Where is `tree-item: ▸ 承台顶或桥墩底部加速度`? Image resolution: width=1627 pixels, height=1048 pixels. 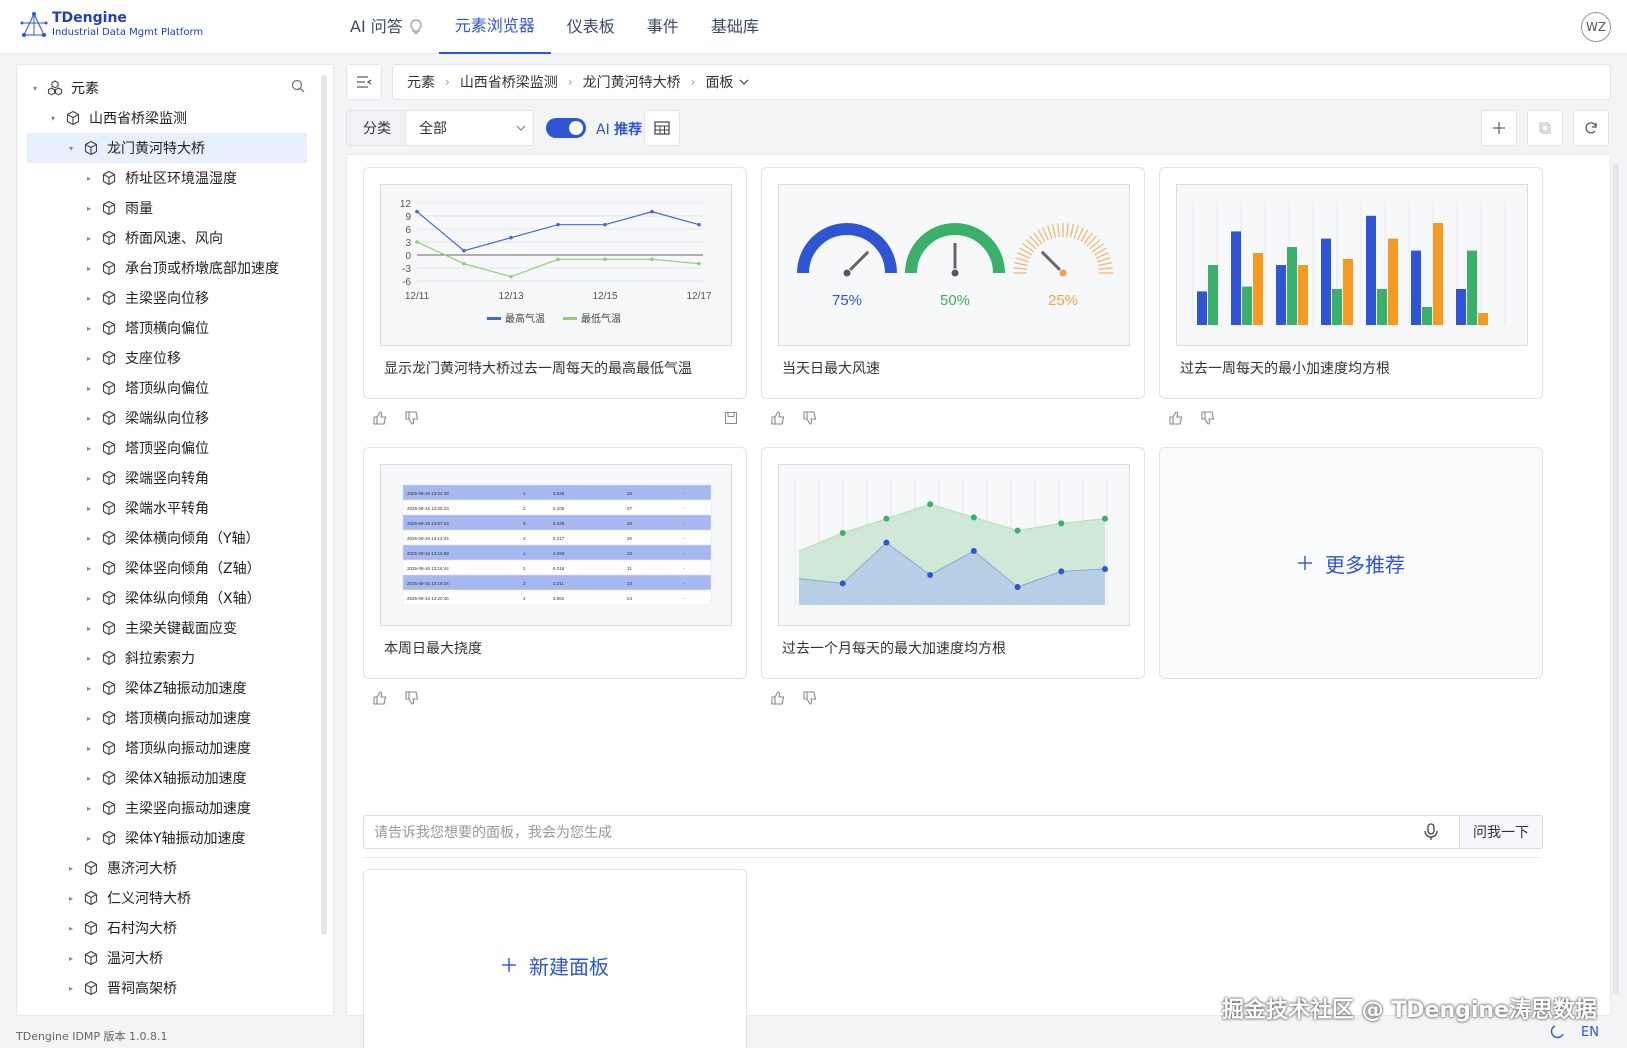 tree-item: ▸ 承台顶或桥墩底部加速度 is located at coordinates (167, 268).